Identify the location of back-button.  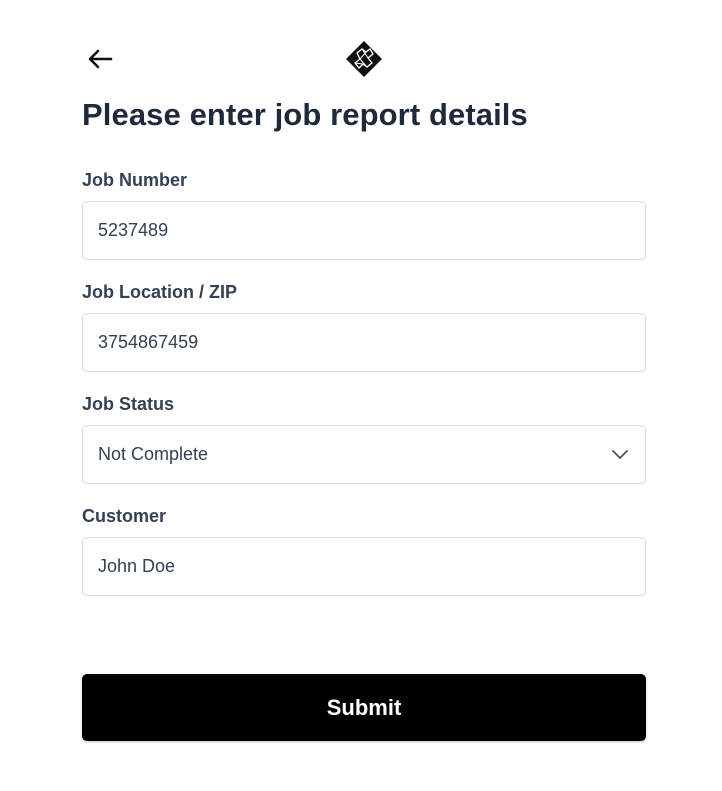
(100, 59).